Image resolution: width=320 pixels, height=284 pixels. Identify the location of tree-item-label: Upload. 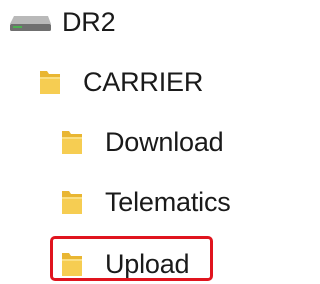
(147, 264).